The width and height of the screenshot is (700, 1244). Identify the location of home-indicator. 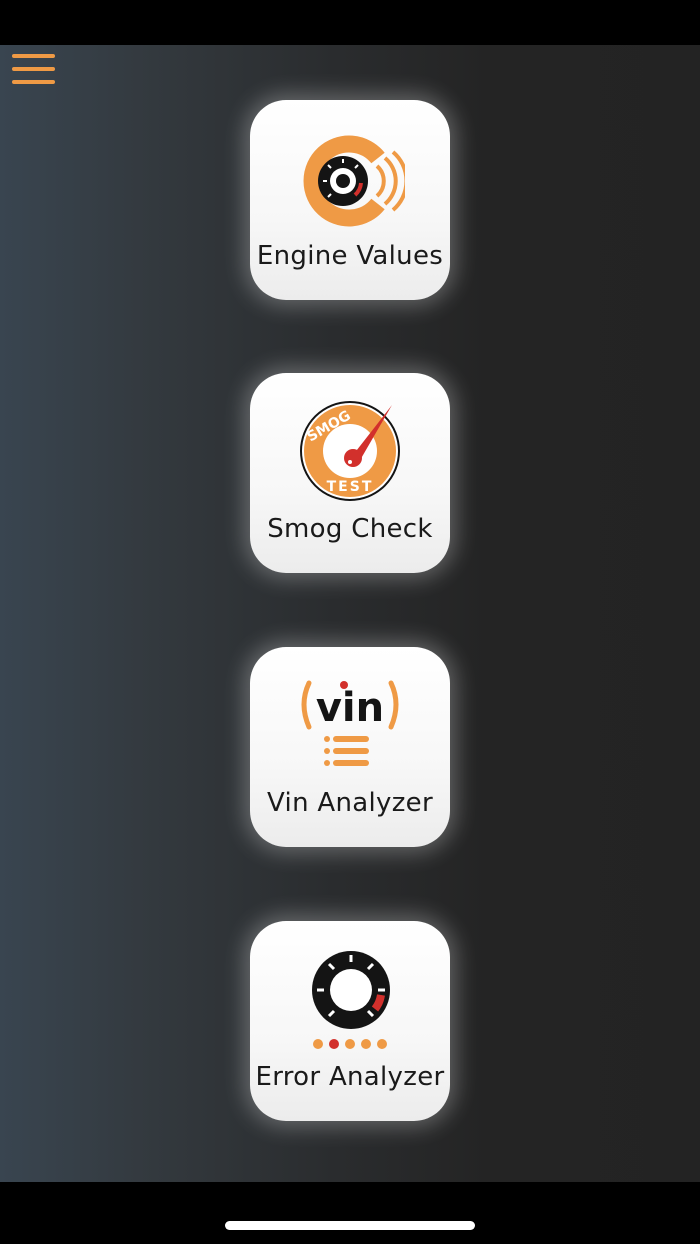
(350, 1225).